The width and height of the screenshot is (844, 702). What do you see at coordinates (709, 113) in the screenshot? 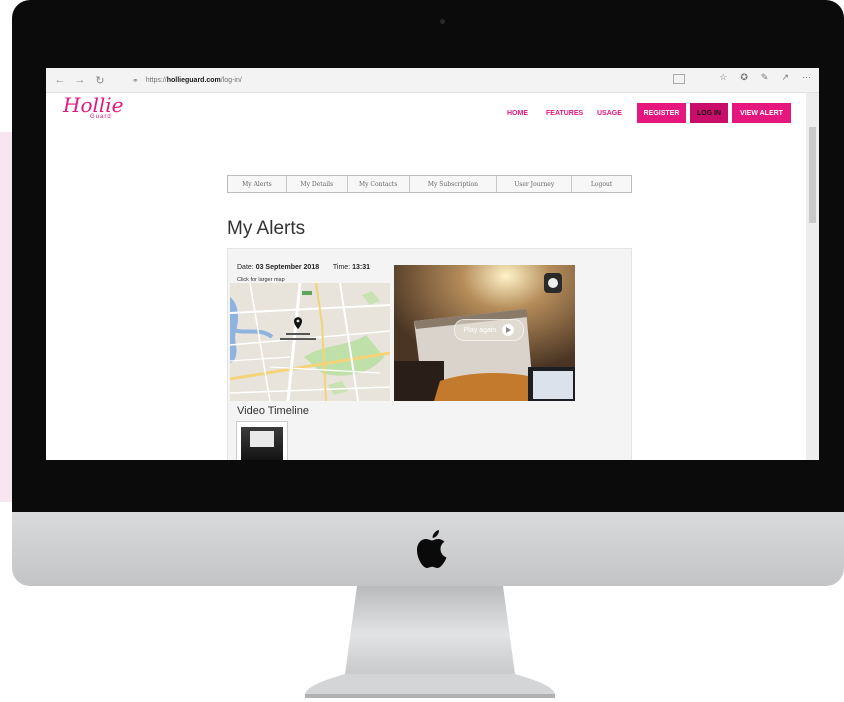
I see `login-button: LOG IN` at bounding box center [709, 113].